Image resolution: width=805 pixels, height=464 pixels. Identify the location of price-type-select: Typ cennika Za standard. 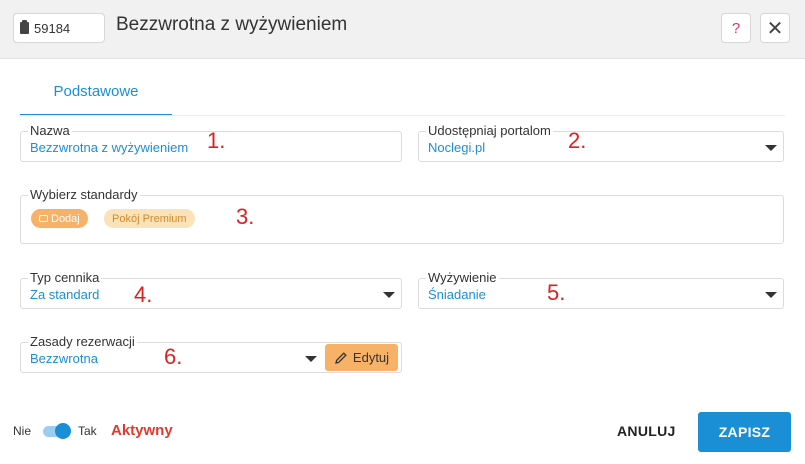
(211, 289).